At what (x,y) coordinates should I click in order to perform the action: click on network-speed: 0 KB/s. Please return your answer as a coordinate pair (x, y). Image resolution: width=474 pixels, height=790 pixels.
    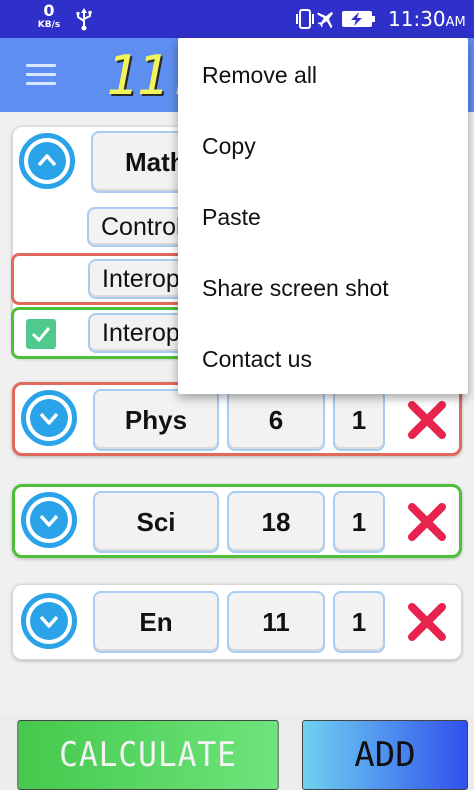
    Looking at the image, I should click on (49, 17).